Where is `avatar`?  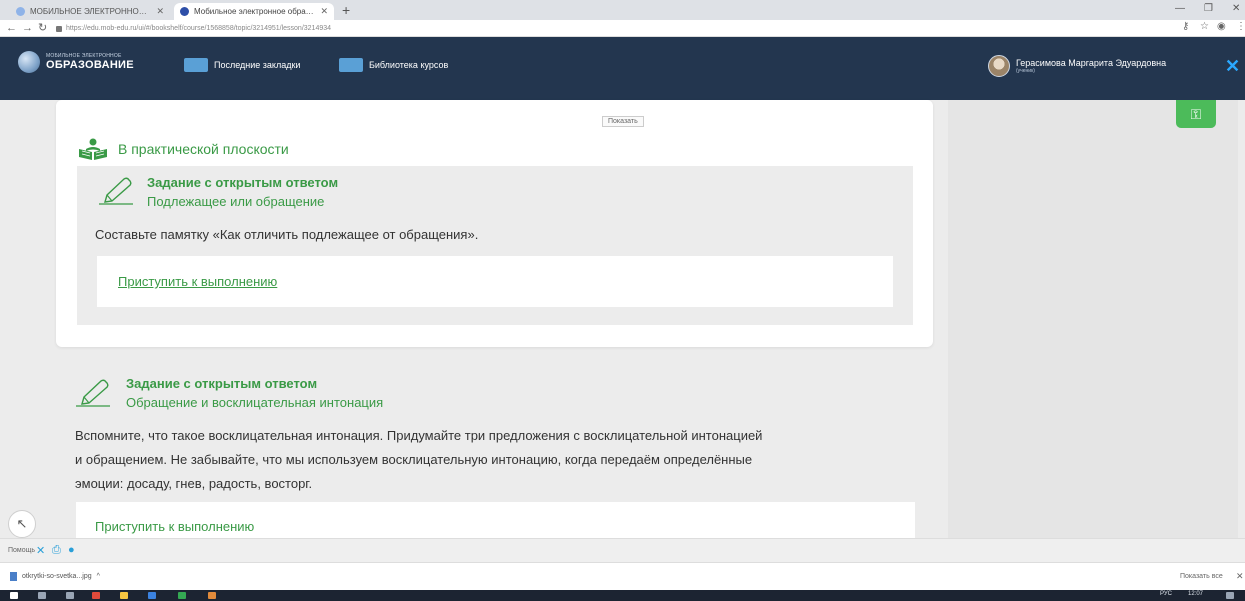 avatar is located at coordinates (999, 66).